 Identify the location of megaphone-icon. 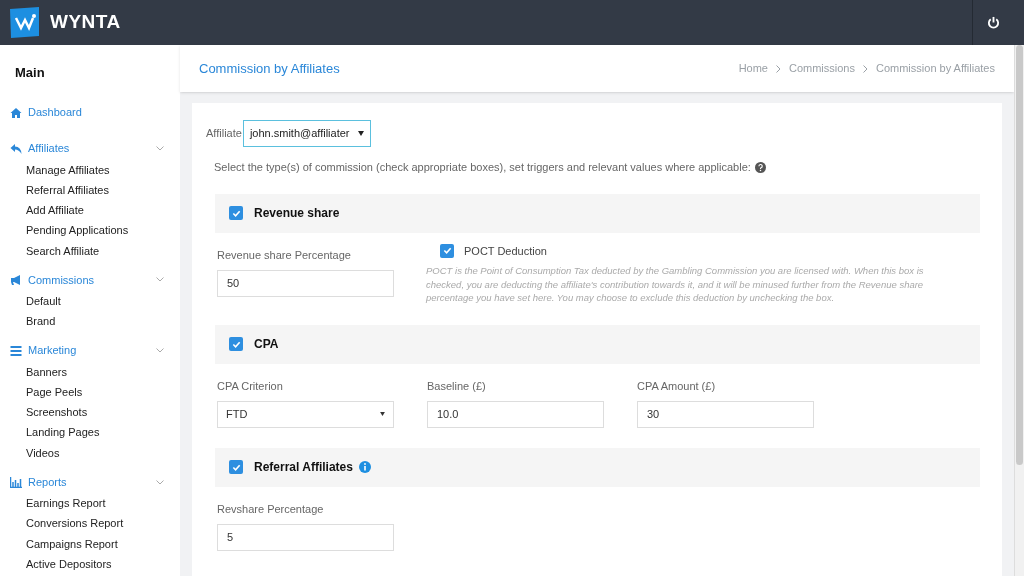
(16, 280).